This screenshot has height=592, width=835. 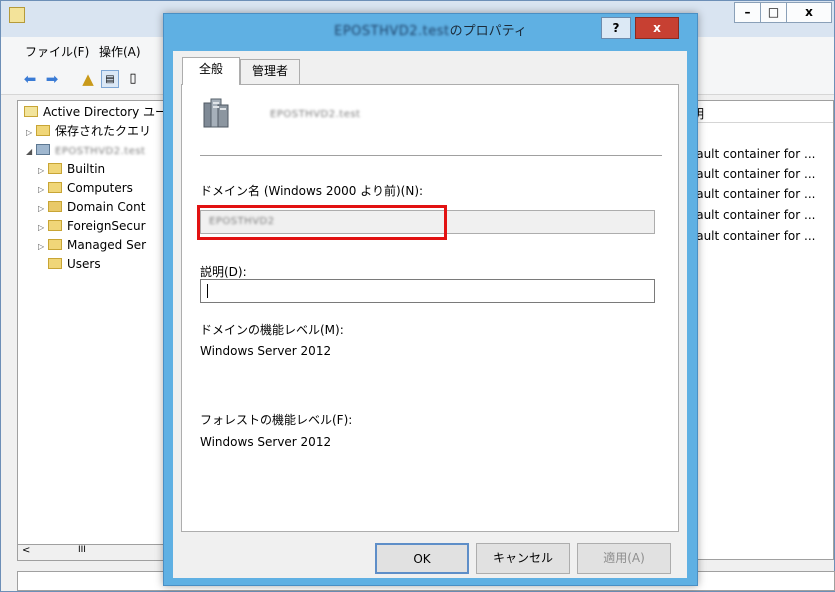 I want to click on tree-item-label: Domain Cont, so click(x=106, y=207).